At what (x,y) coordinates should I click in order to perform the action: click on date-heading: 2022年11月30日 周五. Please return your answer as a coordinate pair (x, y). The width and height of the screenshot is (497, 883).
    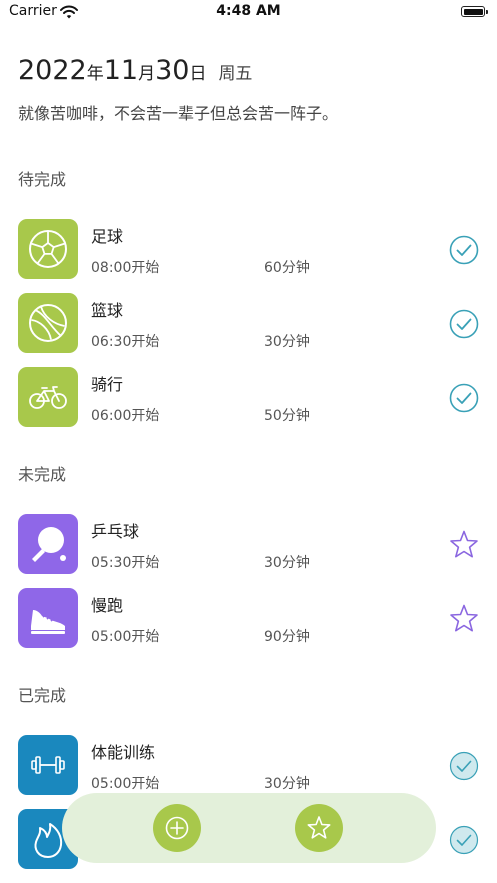
    Looking at the image, I should click on (135, 70).